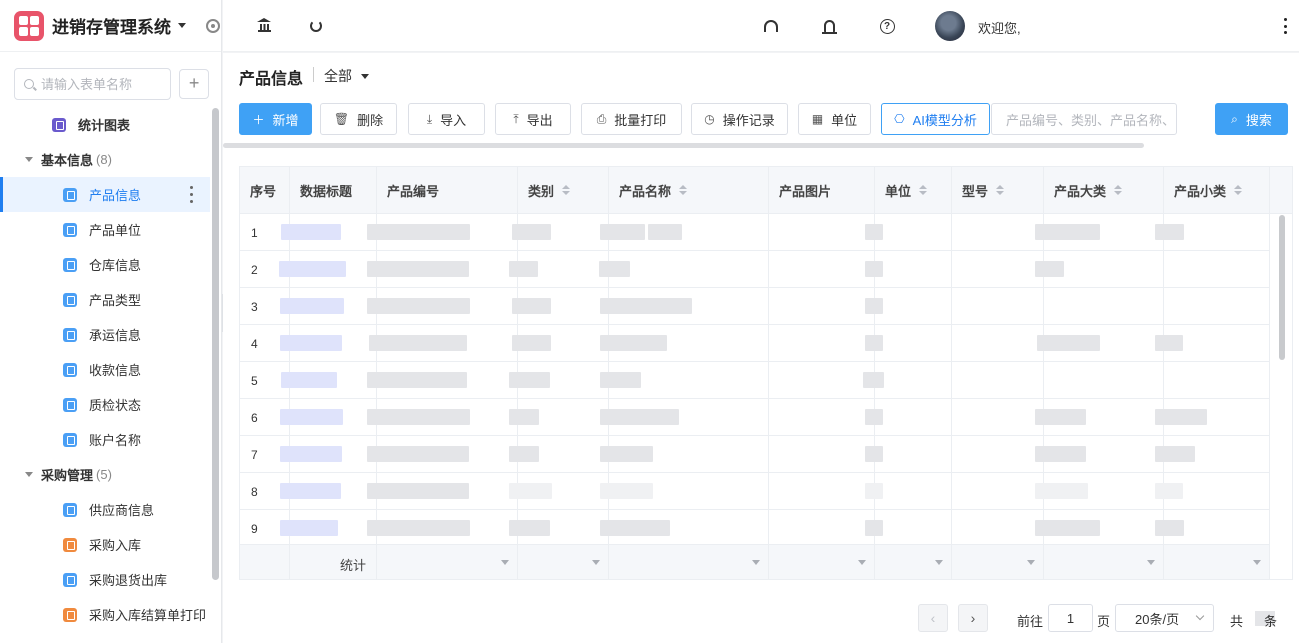  What do you see at coordinates (935, 119) in the screenshot?
I see `ai-analysis-button: ⎔ AI模型分析` at bounding box center [935, 119].